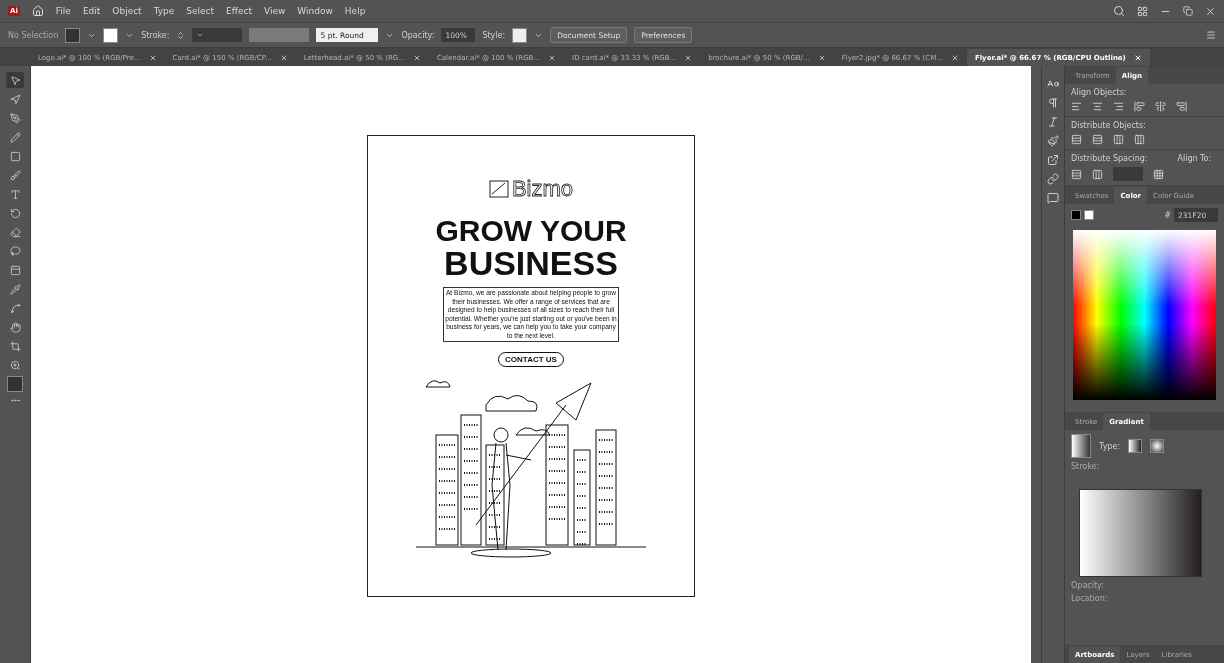 The image size is (1224, 663). I want to click on fill-swatch, so click(73, 35).